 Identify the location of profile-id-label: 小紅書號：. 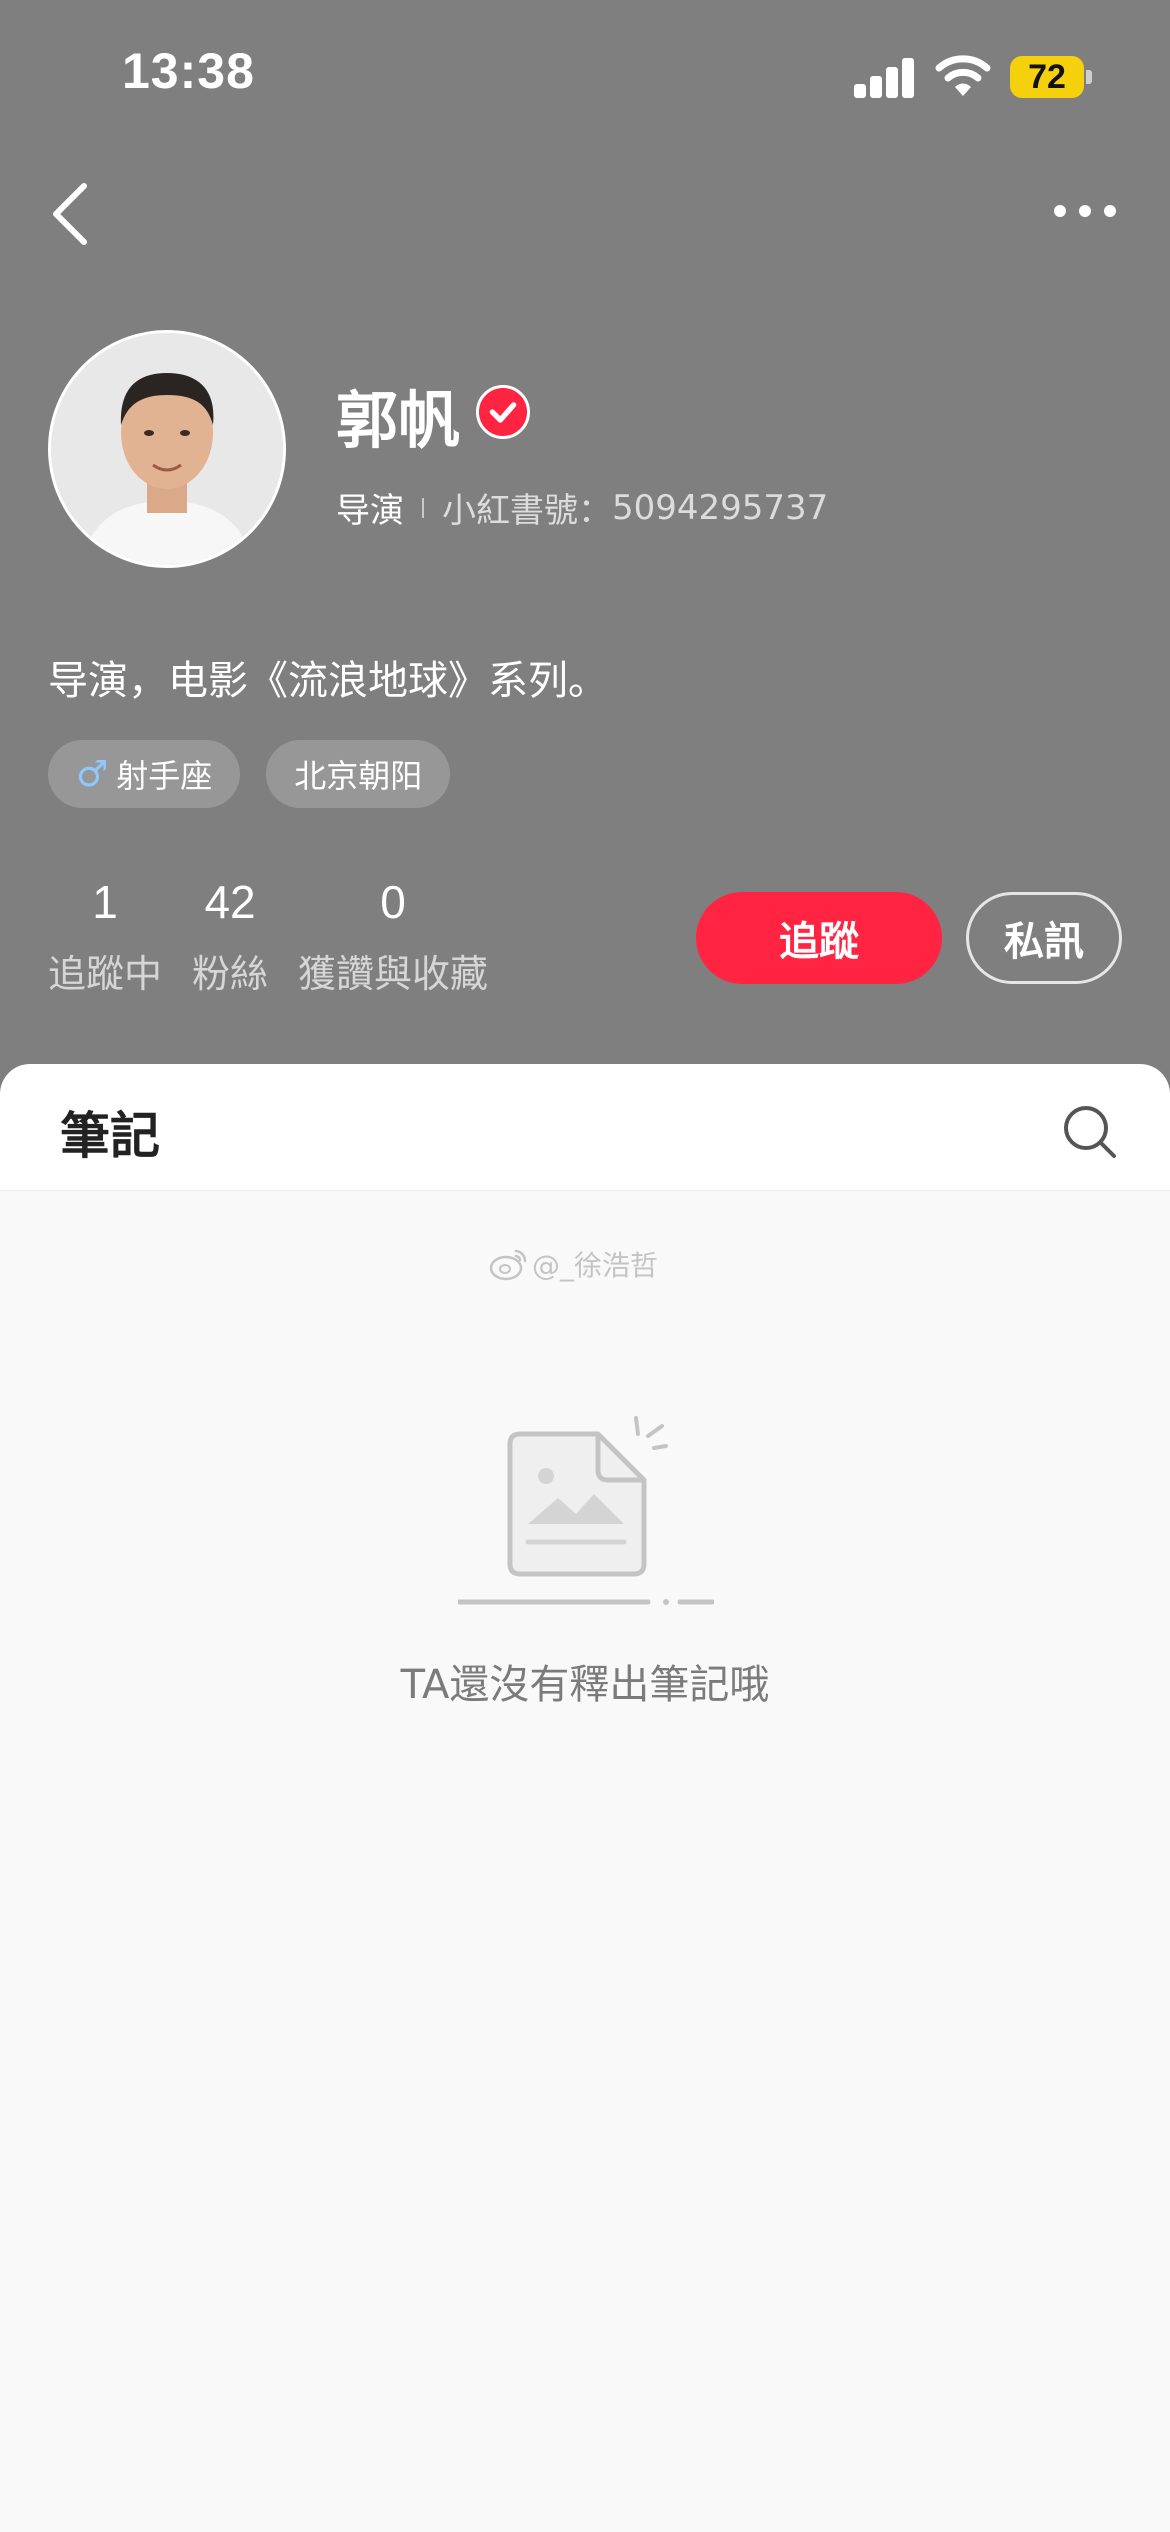
(527, 511).